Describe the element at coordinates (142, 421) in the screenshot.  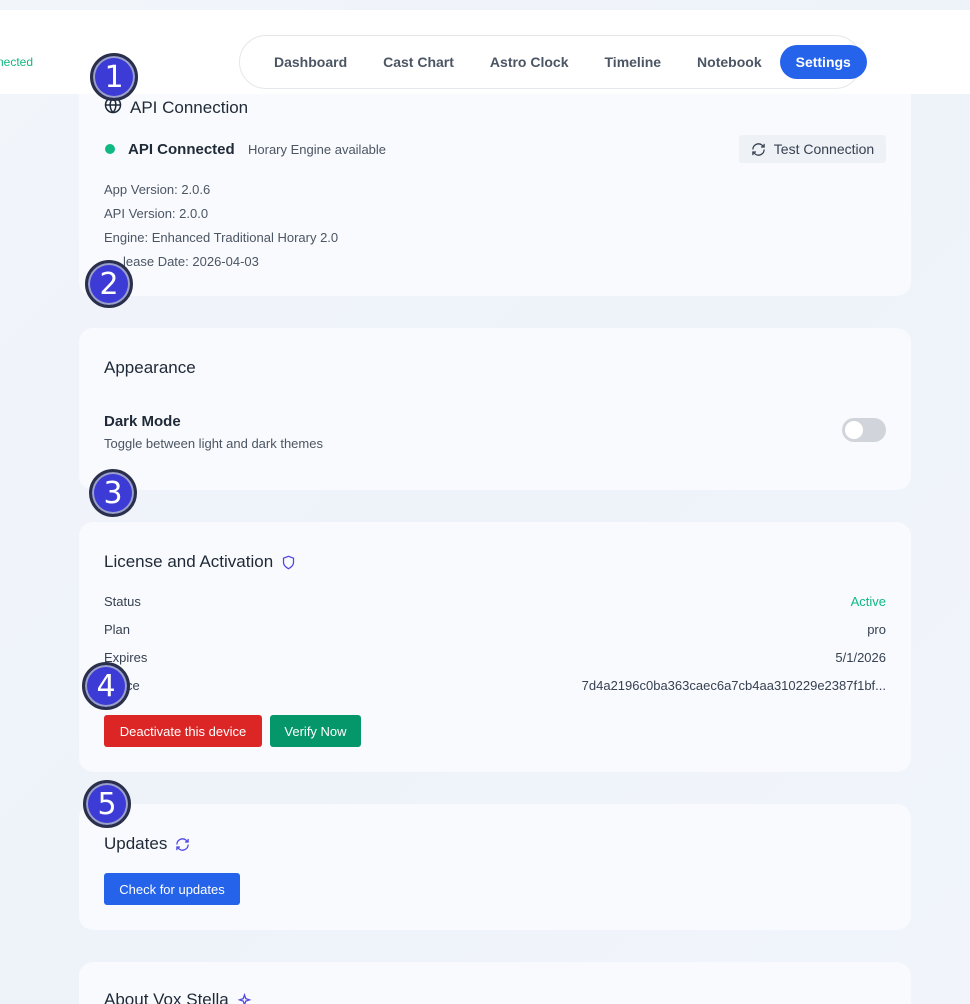
I see `dark-mode-label: Dark Mode` at that location.